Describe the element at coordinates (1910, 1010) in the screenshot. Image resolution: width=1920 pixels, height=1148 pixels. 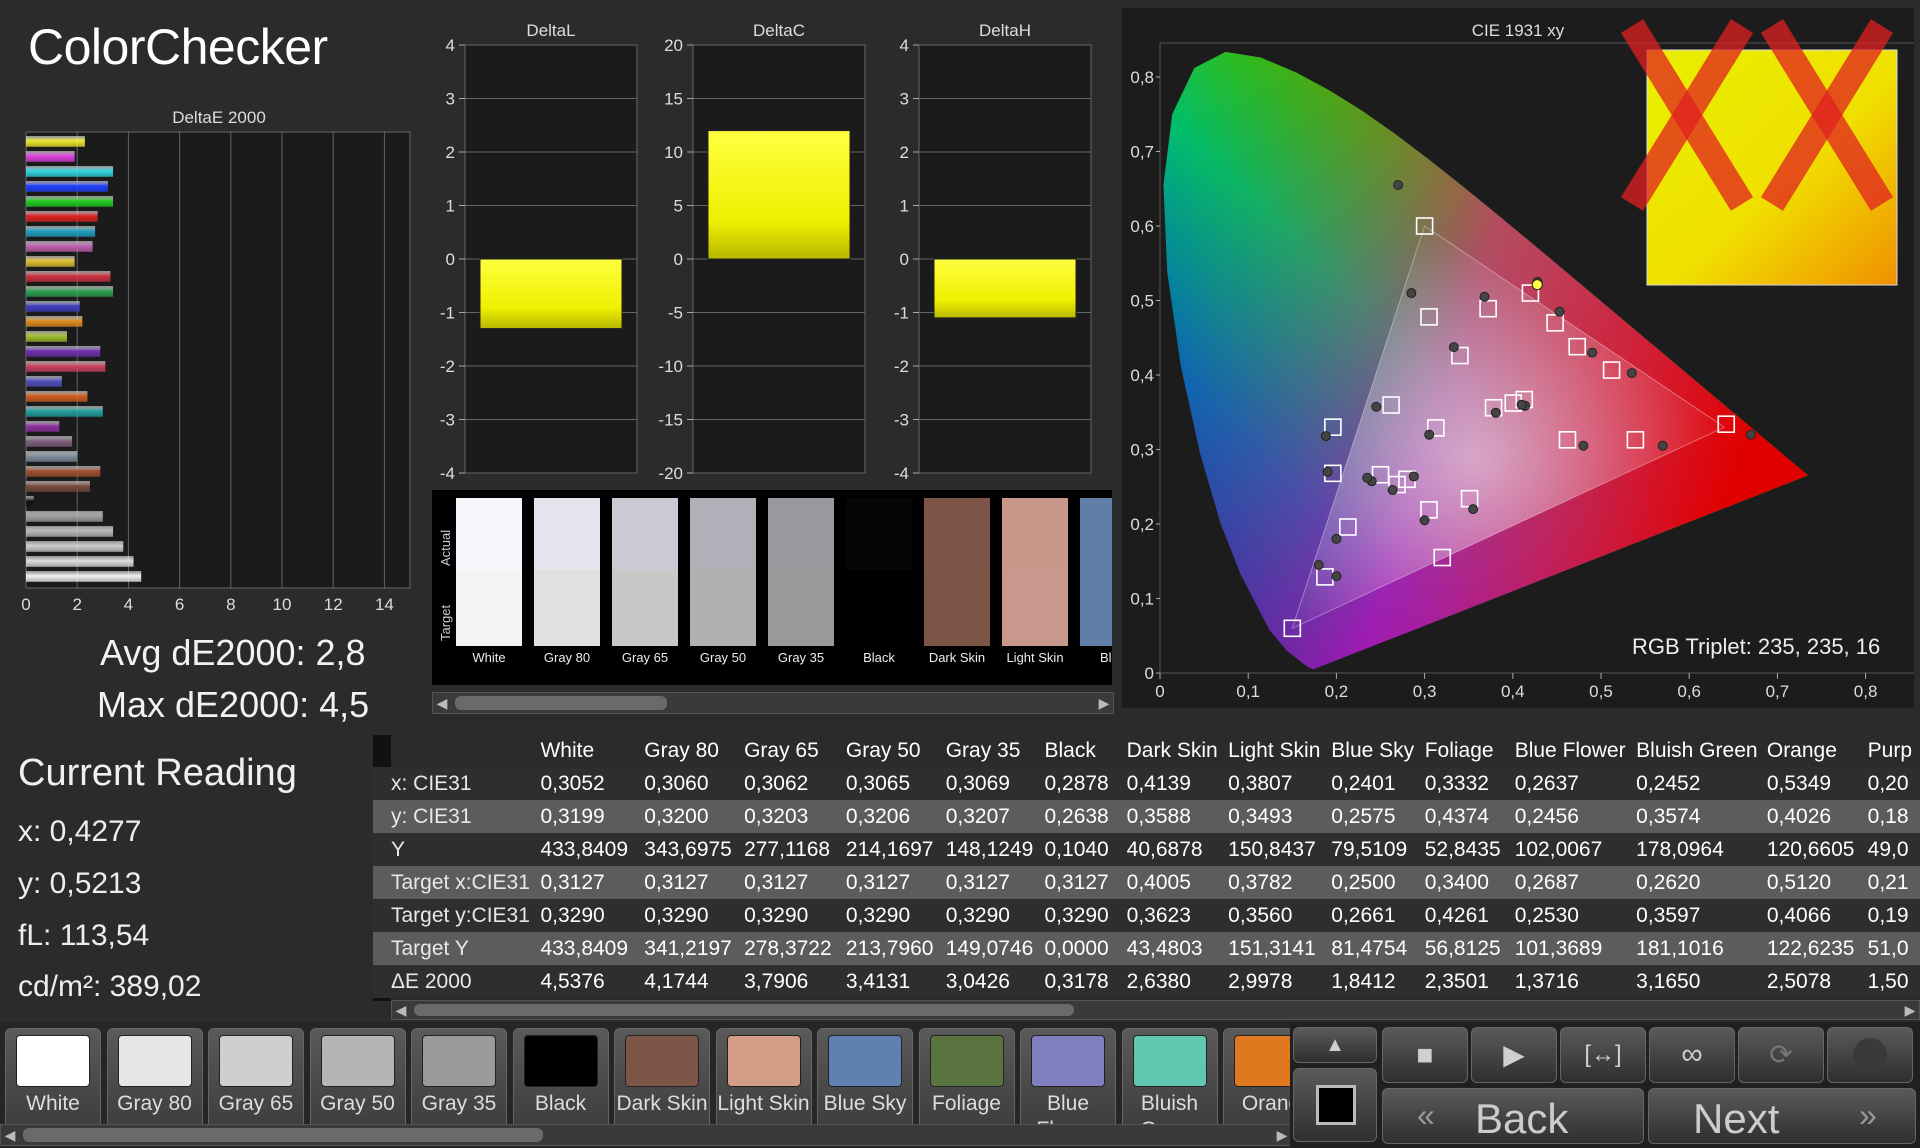
I see `table-scroll-right-icon: ▶` at that location.